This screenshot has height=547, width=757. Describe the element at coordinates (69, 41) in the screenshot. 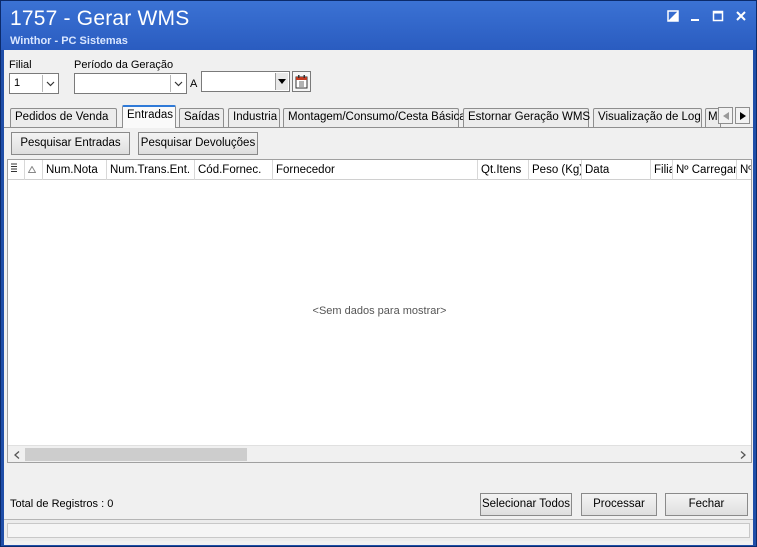

I see `window-subtitle: Winthor - PC Sistemas` at that location.